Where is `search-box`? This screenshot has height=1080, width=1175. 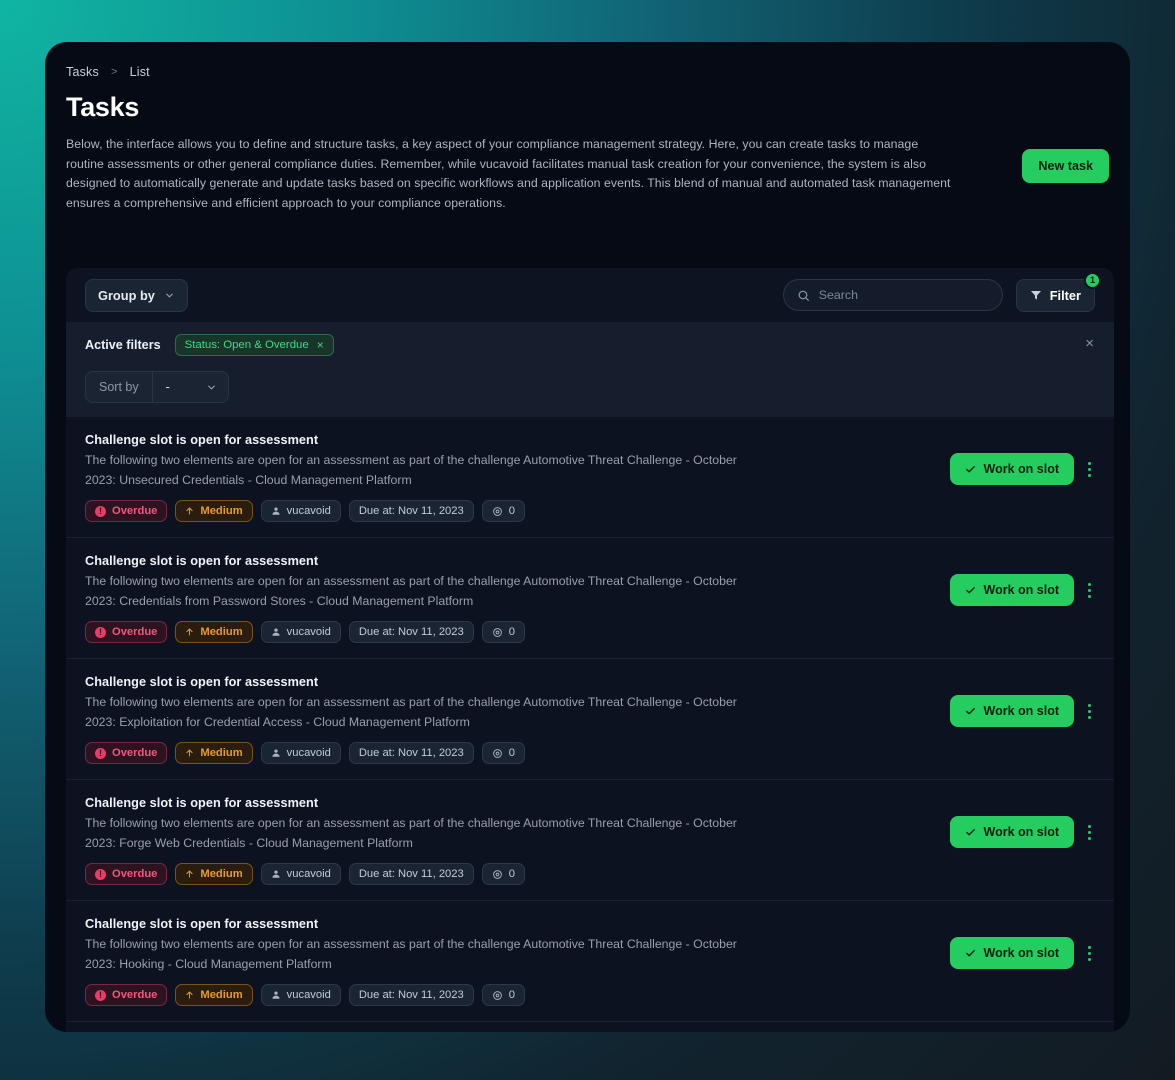
search-box is located at coordinates (892, 295).